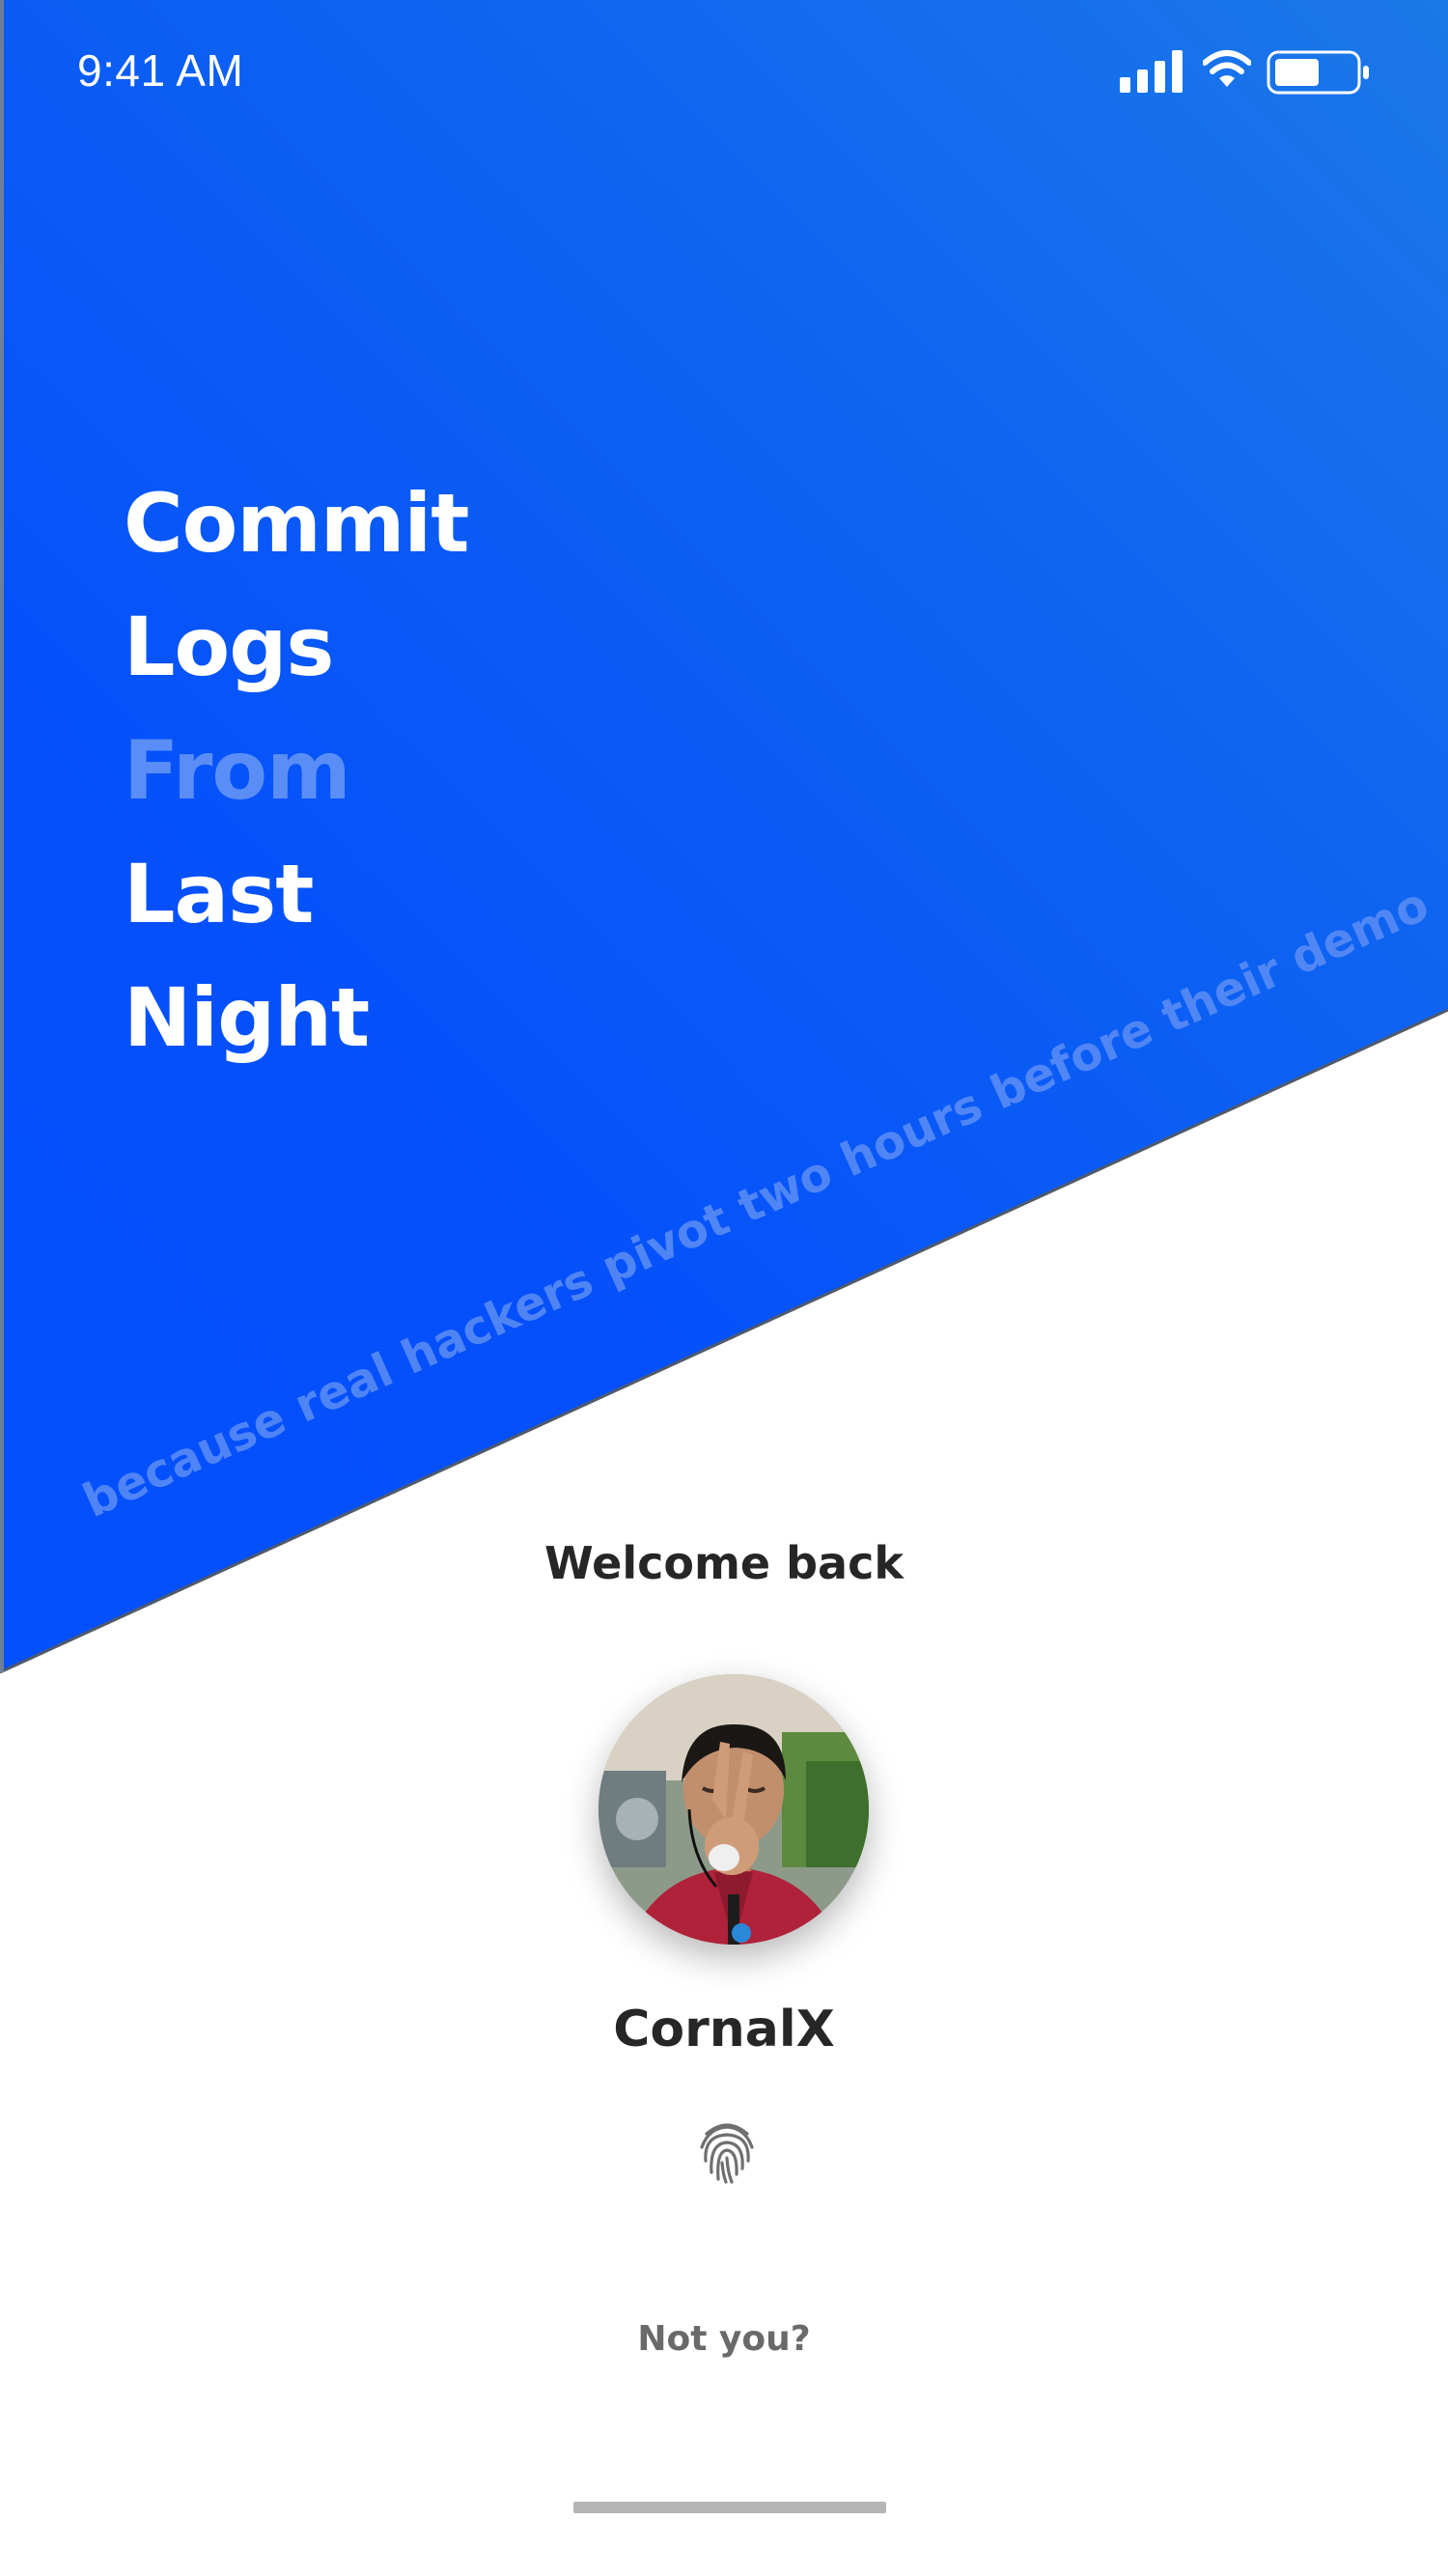 This screenshot has width=1448, height=2576. Describe the element at coordinates (161, 71) in the screenshot. I see `status-time: 9:41 AM` at that location.